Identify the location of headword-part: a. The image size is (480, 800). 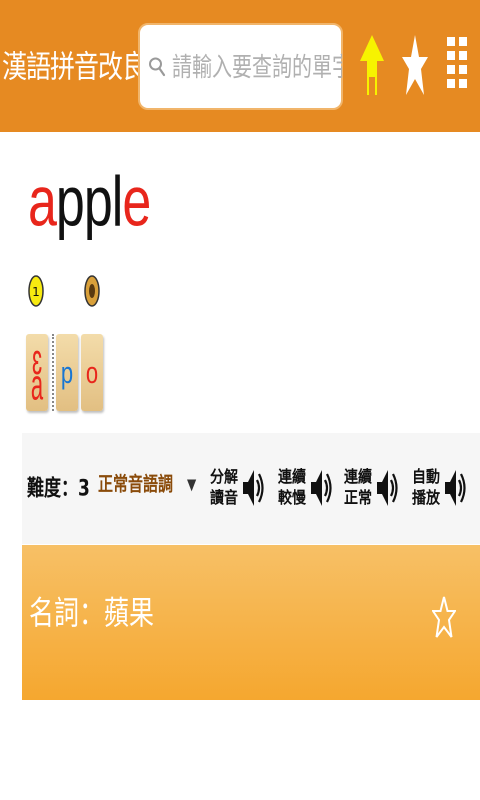
(42, 202).